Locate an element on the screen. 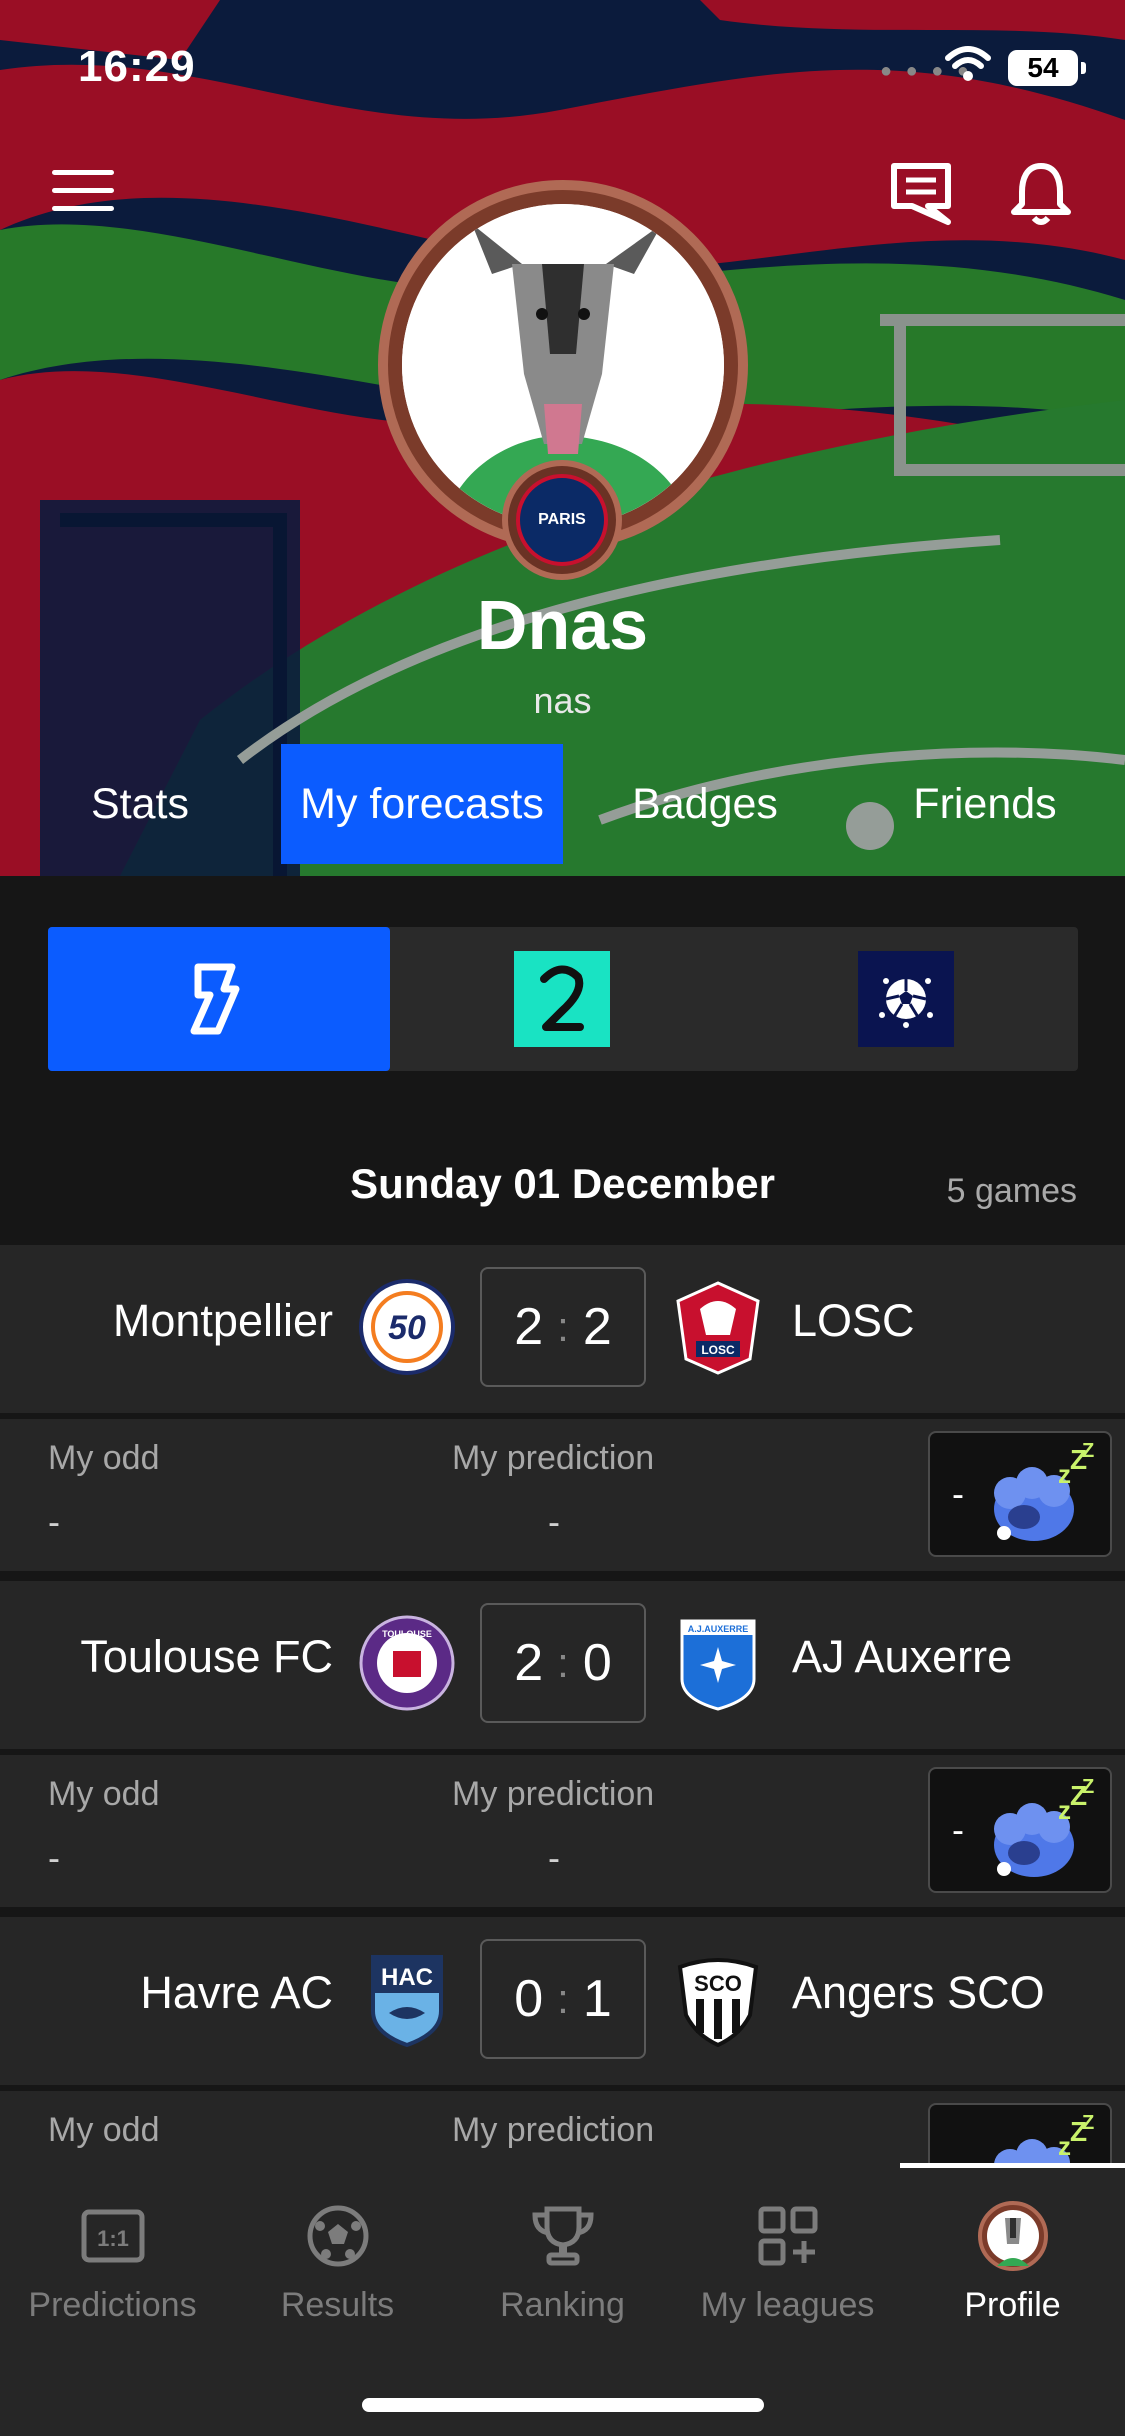 This screenshot has width=1125, height=2436. tabbar-label: My leagues is located at coordinates (787, 2305).